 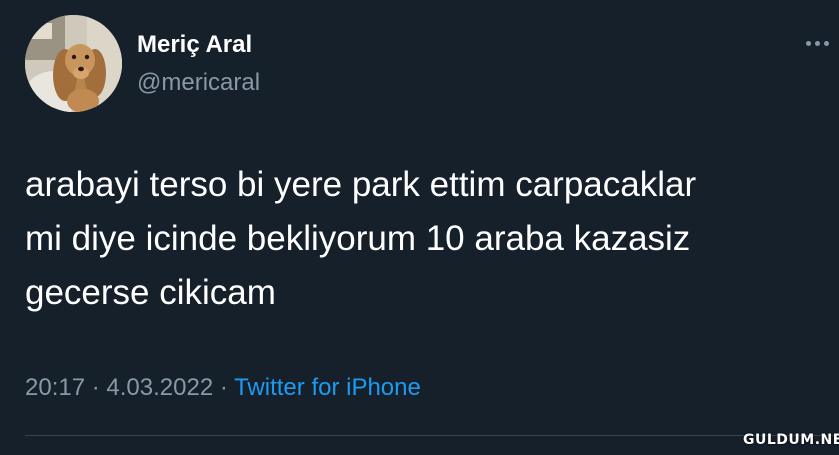 What do you see at coordinates (791, 440) in the screenshot?
I see `watermark: GULDUM.NET` at bounding box center [791, 440].